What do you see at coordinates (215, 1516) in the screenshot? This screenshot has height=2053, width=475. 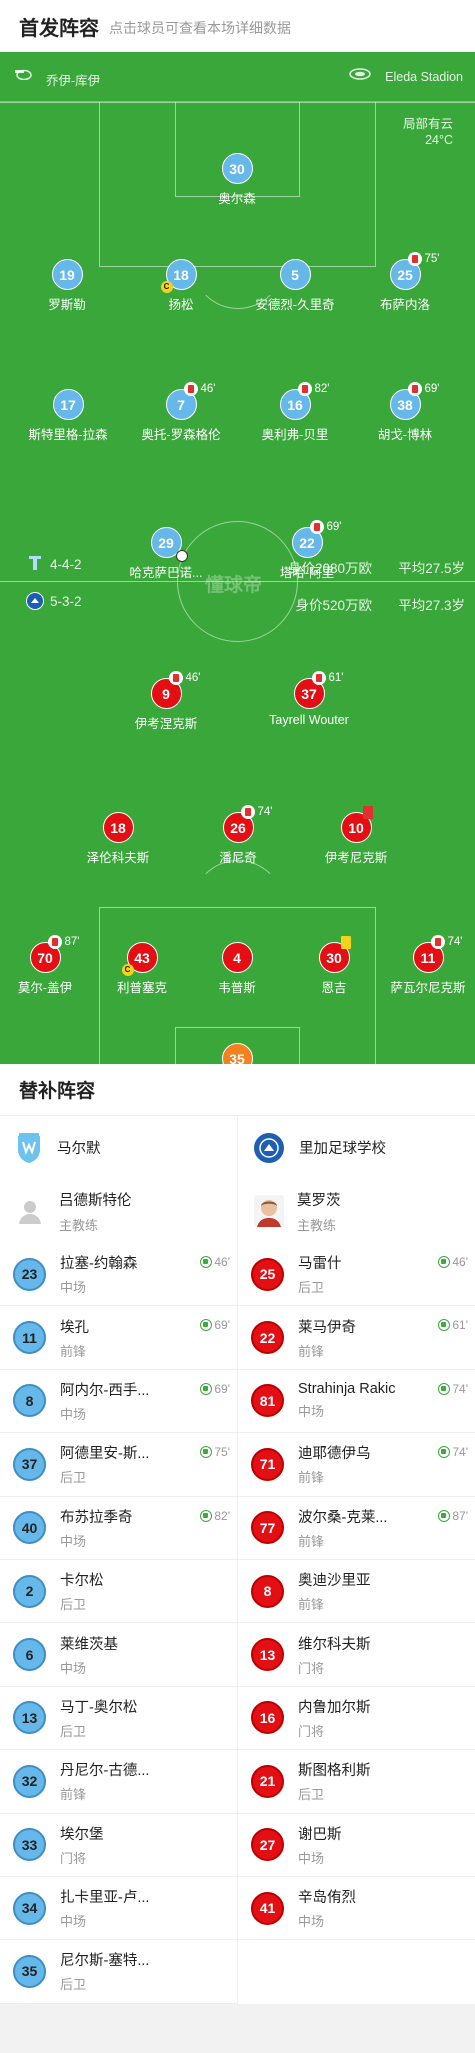 I see `sub-on-tag: 82'` at bounding box center [215, 1516].